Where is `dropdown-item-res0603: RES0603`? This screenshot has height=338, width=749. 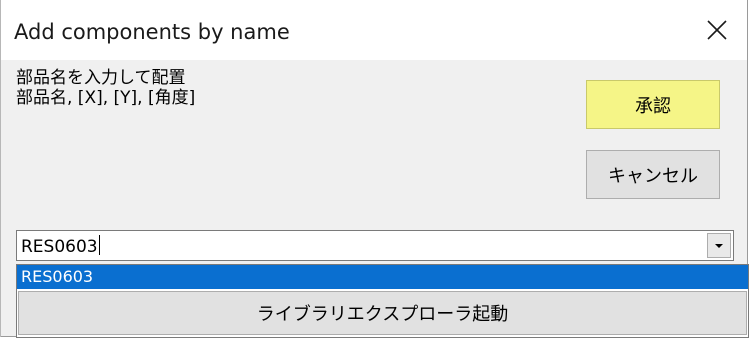
dropdown-item-res0603: RES0603 is located at coordinates (382, 277).